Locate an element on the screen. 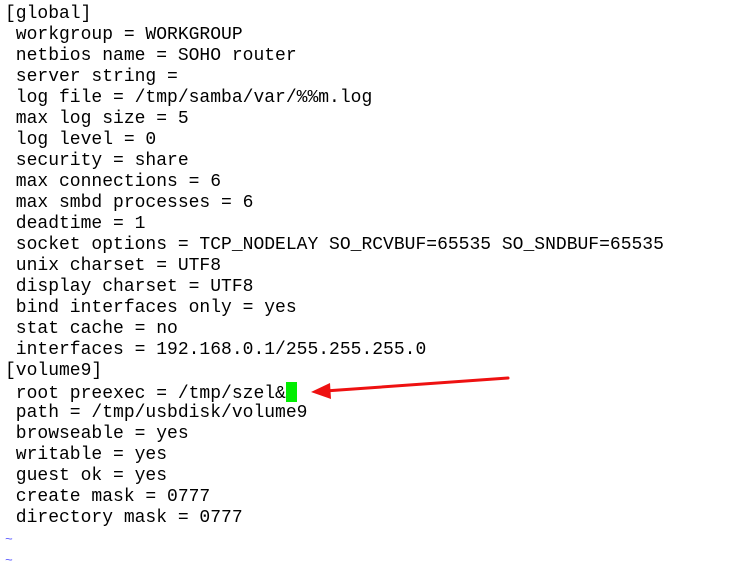 The image size is (732, 575). config-line: root preexec = /tmp/szel& is located at coordinates (334, 393).